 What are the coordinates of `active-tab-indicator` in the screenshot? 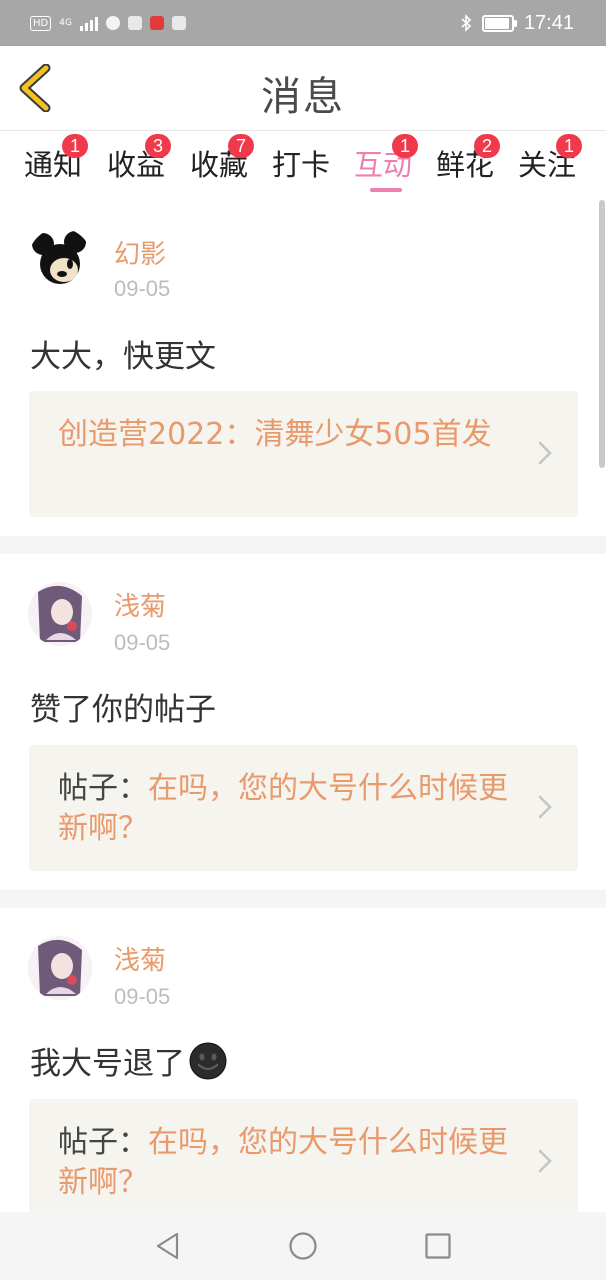 It's located at (386, 190).